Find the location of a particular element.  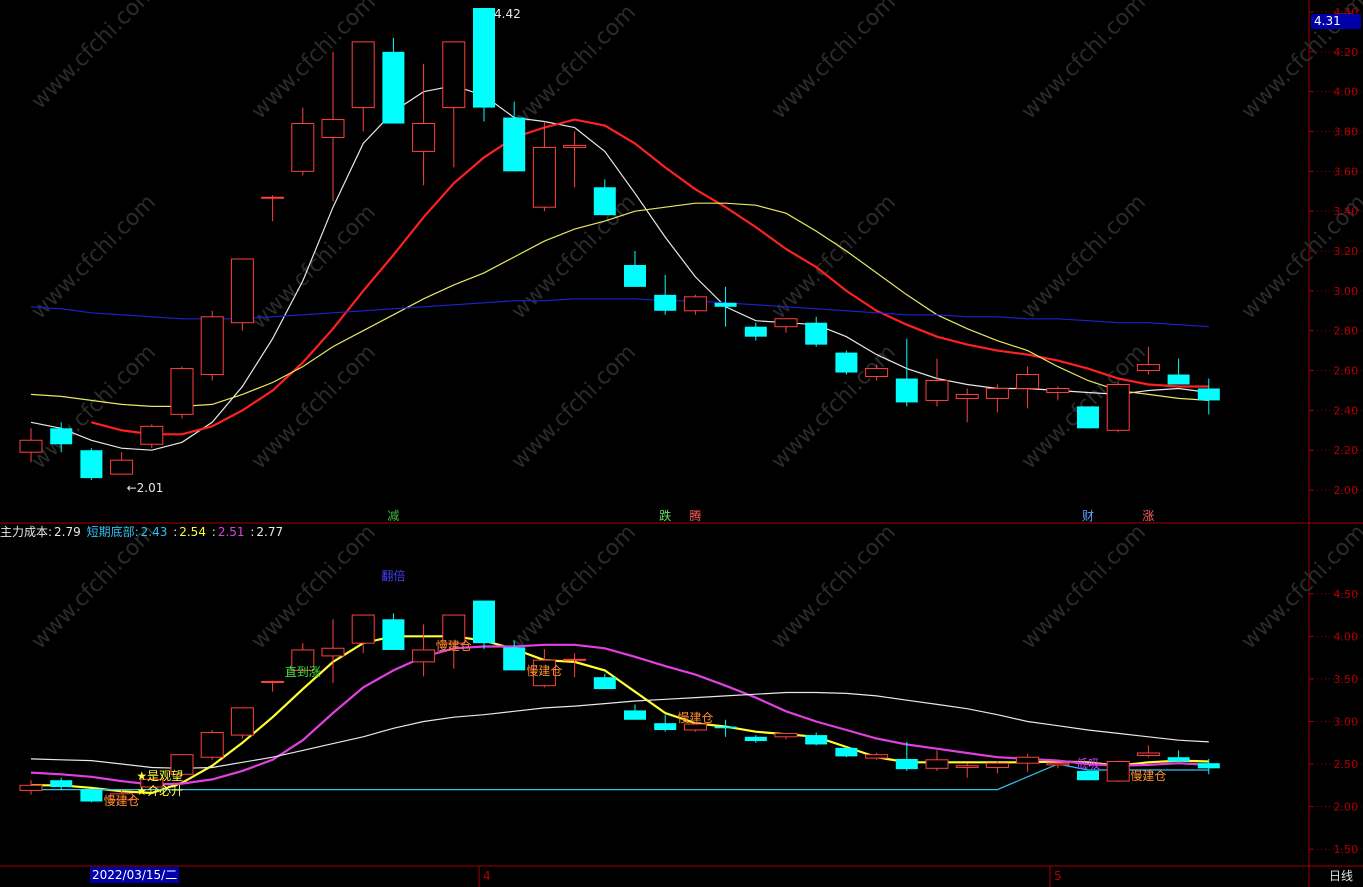

indicator-signal-label: ★是观望 is located at coordinates (159, 776).